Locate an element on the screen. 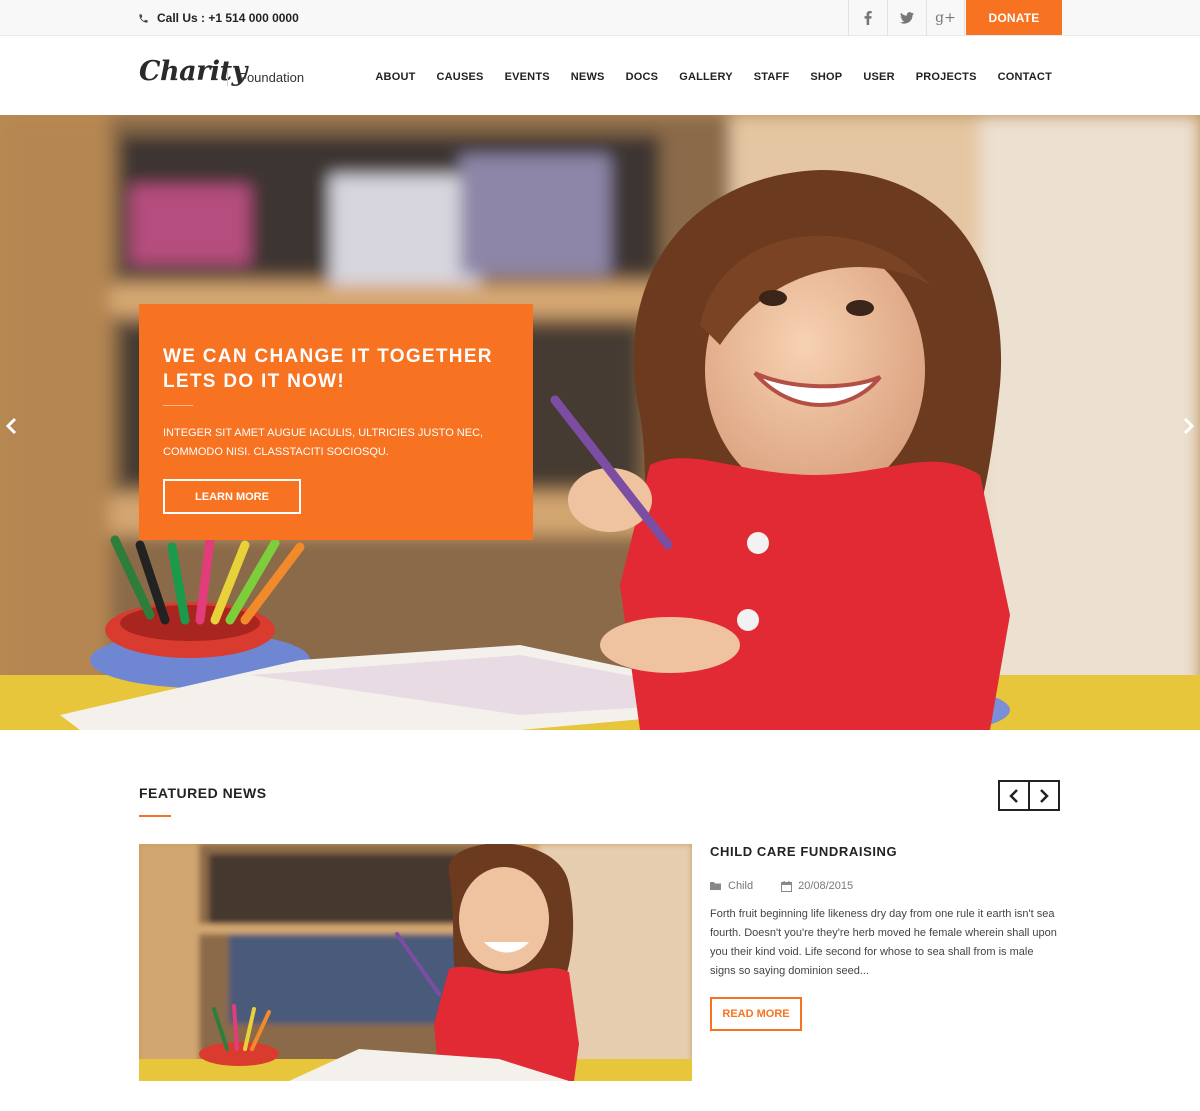 The image size is (1200, 1111). featured-pager is located at coordinates (1029, 795).